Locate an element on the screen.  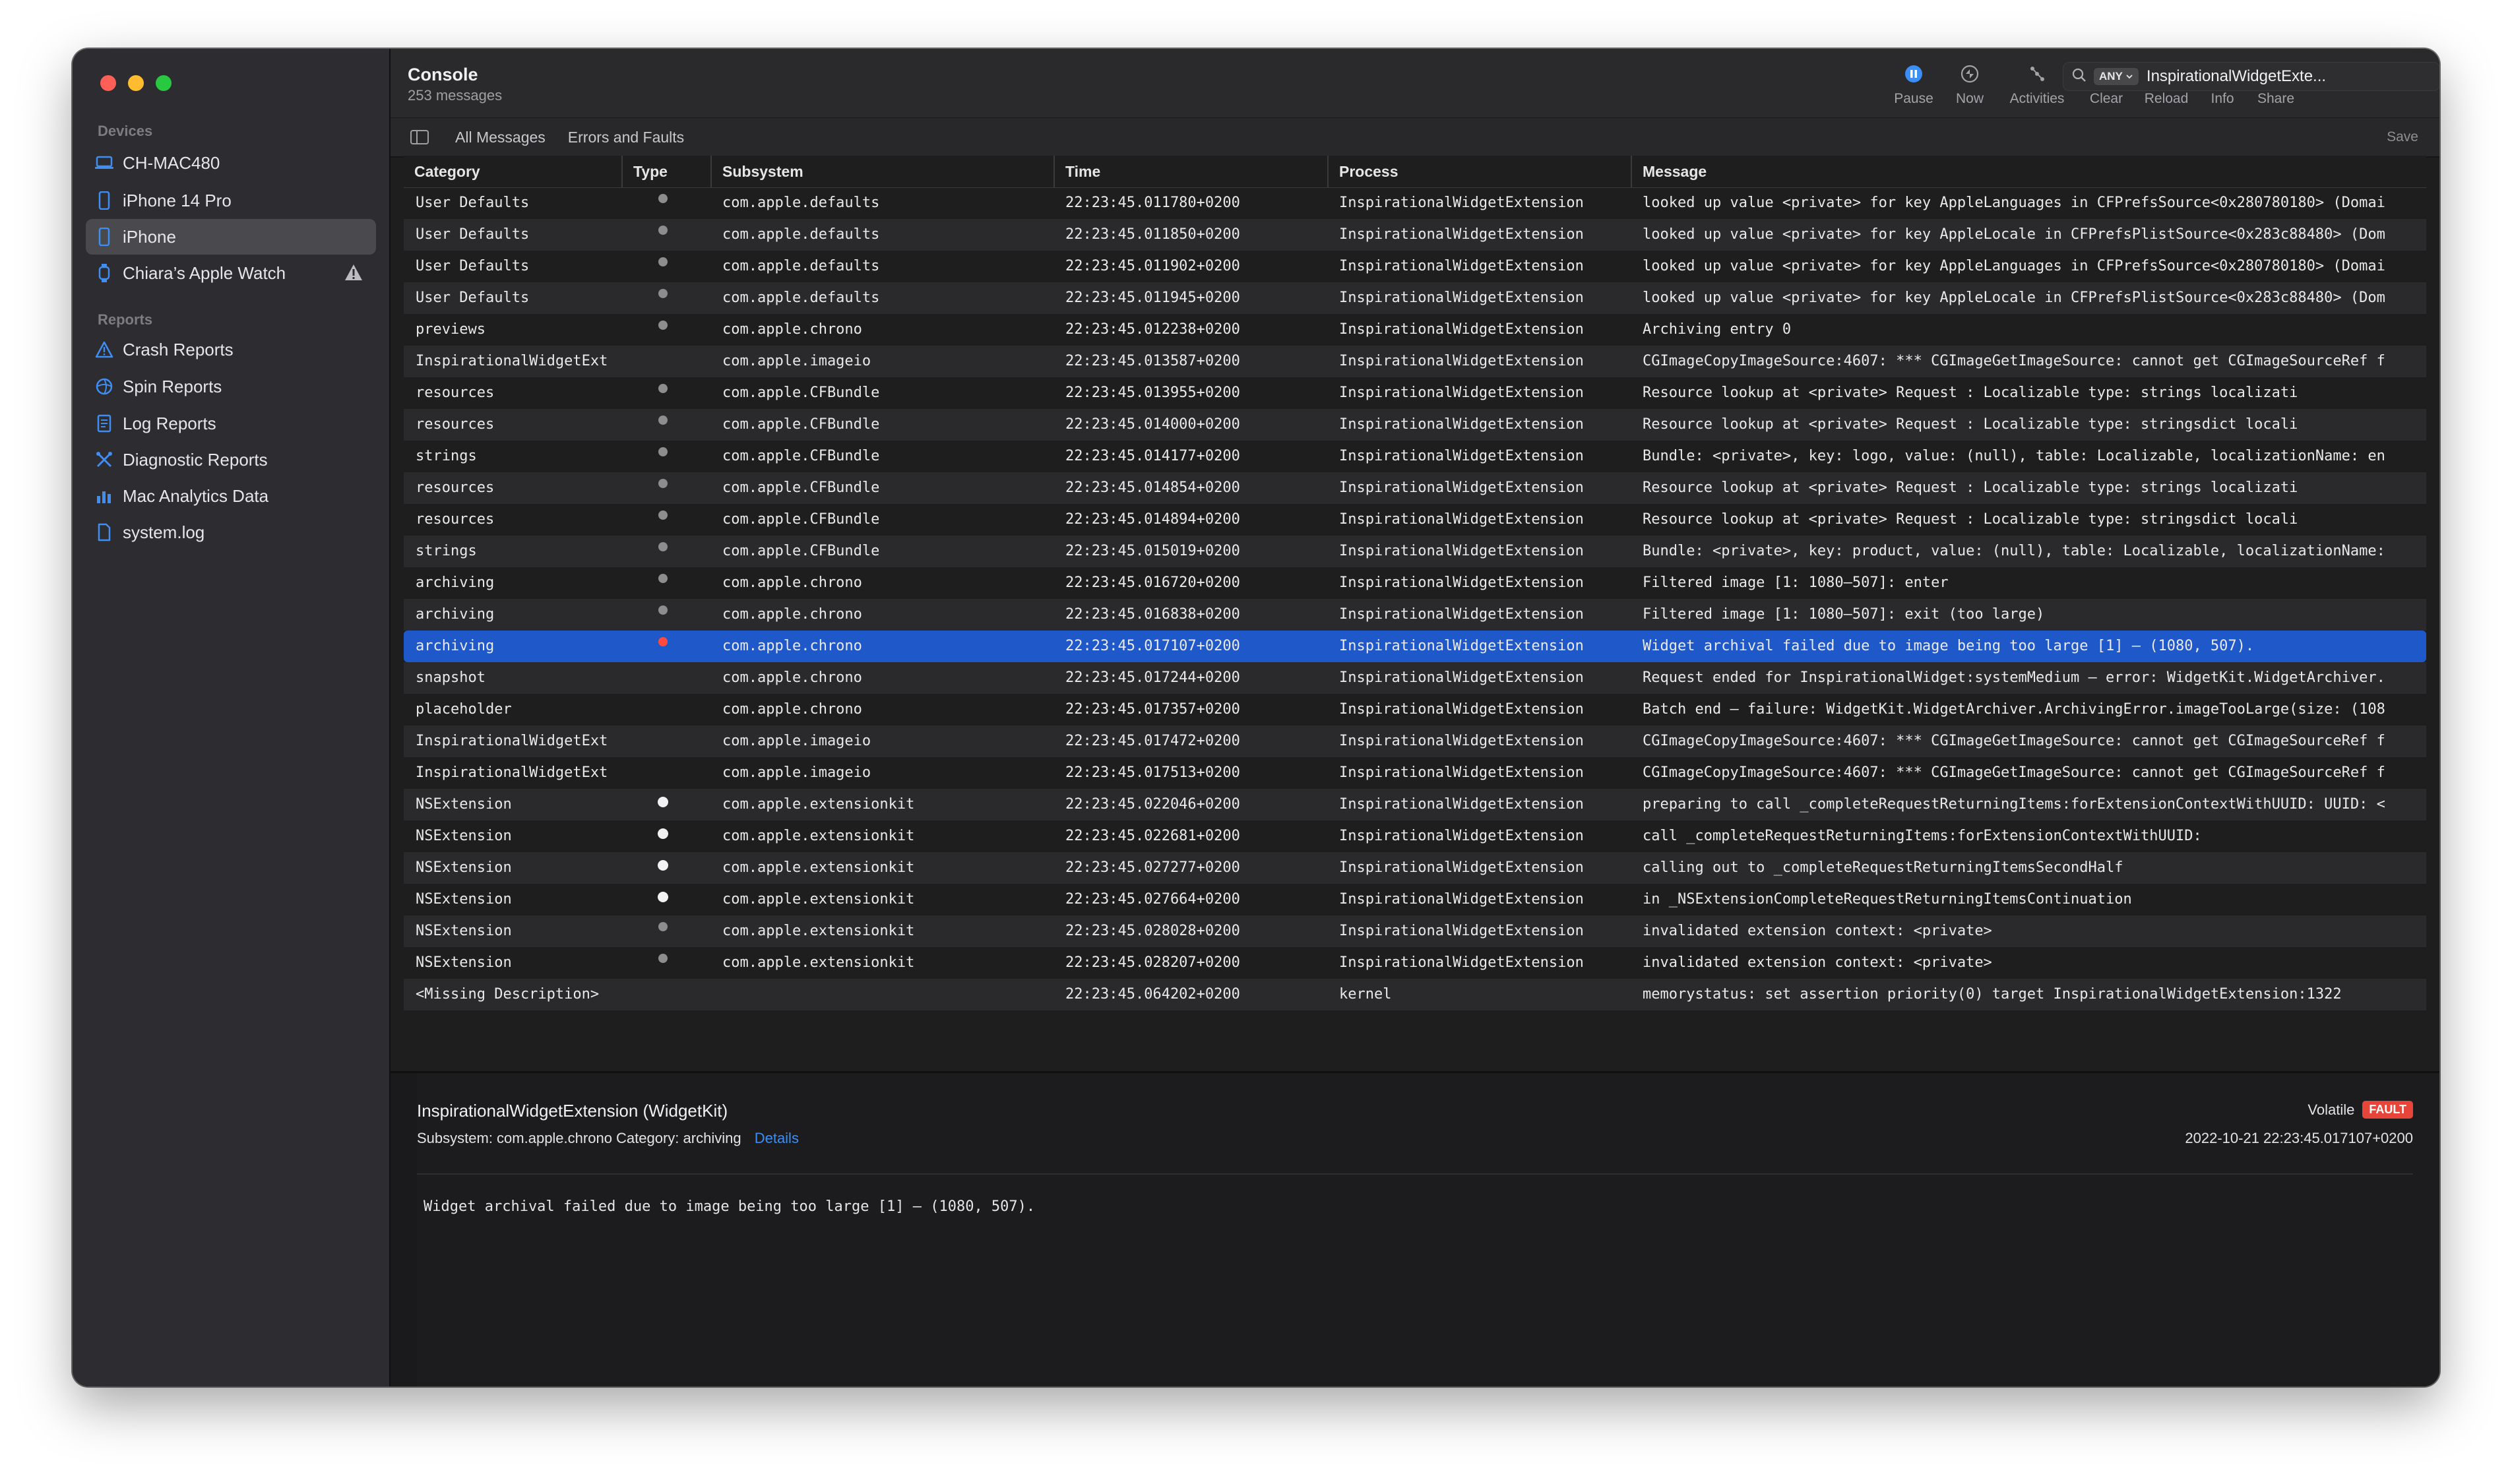
search-token-label: ANY is located at coordinates (2111, 76).